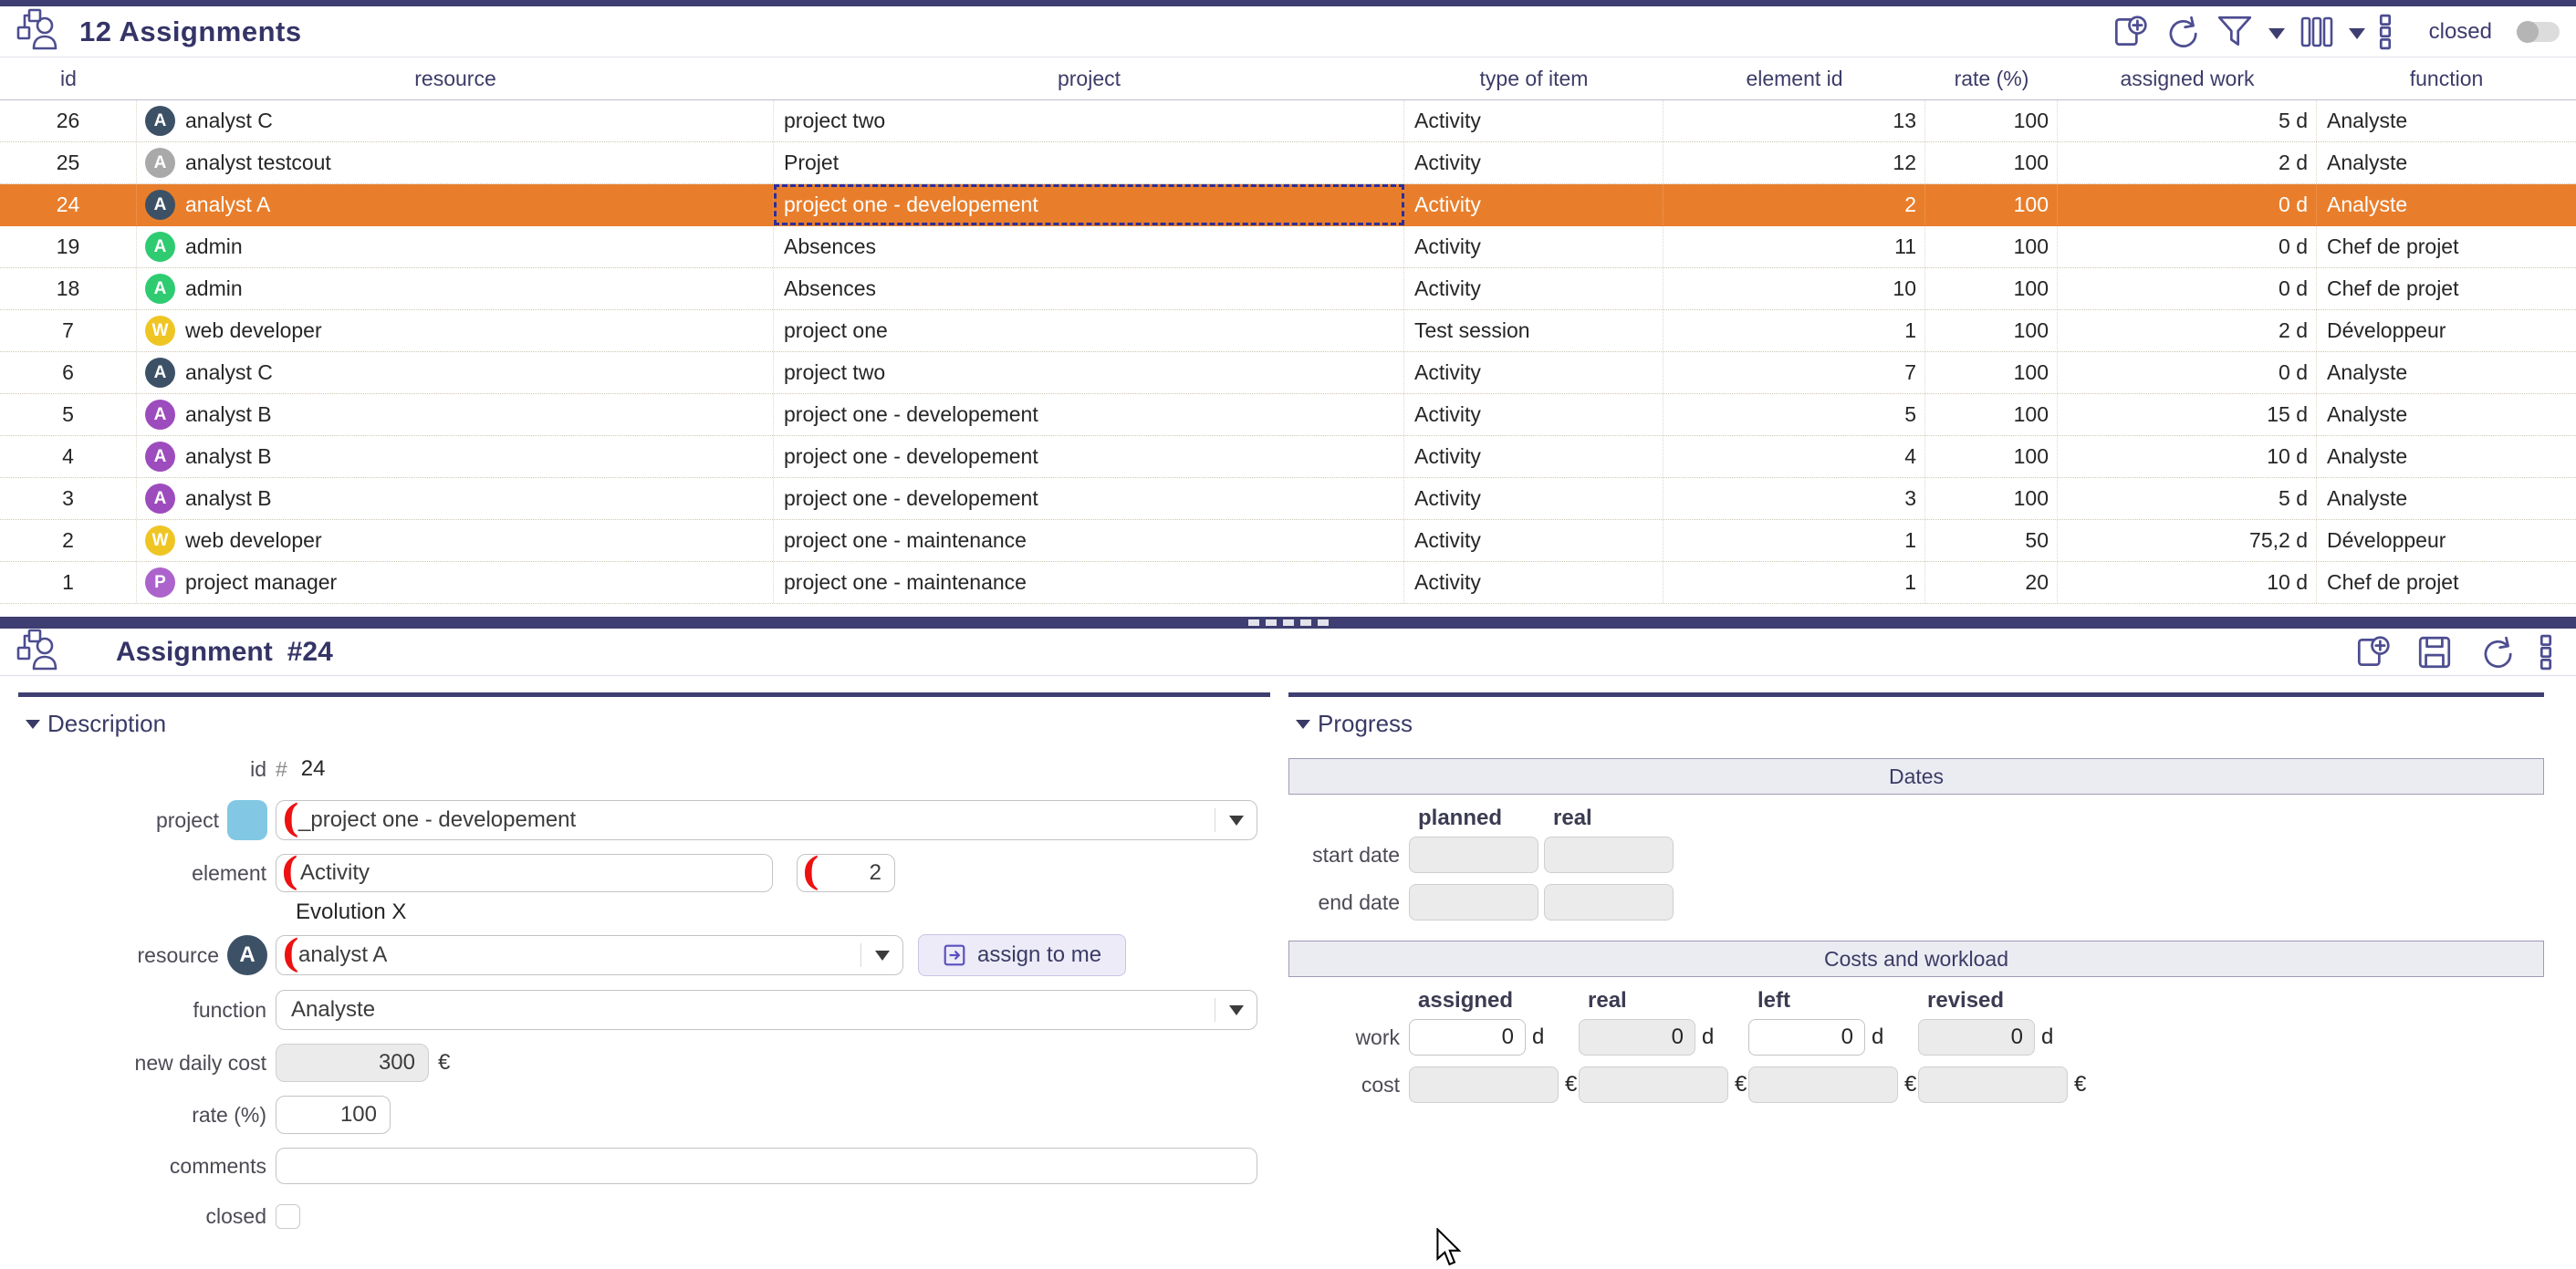 Image resolution: width=2576 pixels, height=1269 pixels. I want to click on project-combobox: ( _project one - developement, so click(766, 819).